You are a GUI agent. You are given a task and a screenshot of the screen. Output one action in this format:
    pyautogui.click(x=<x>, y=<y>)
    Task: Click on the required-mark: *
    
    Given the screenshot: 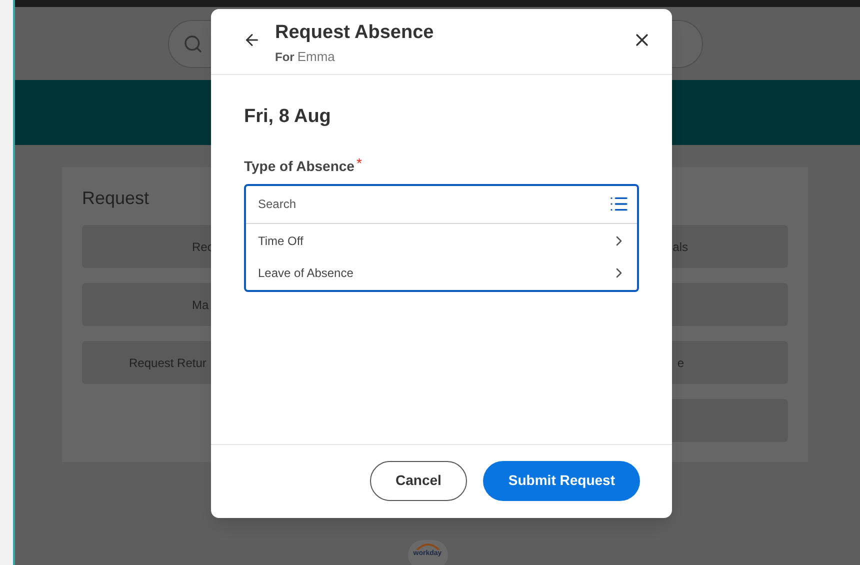 What is the action you would take?
    pyautogui.click(x=359, y=163)
    